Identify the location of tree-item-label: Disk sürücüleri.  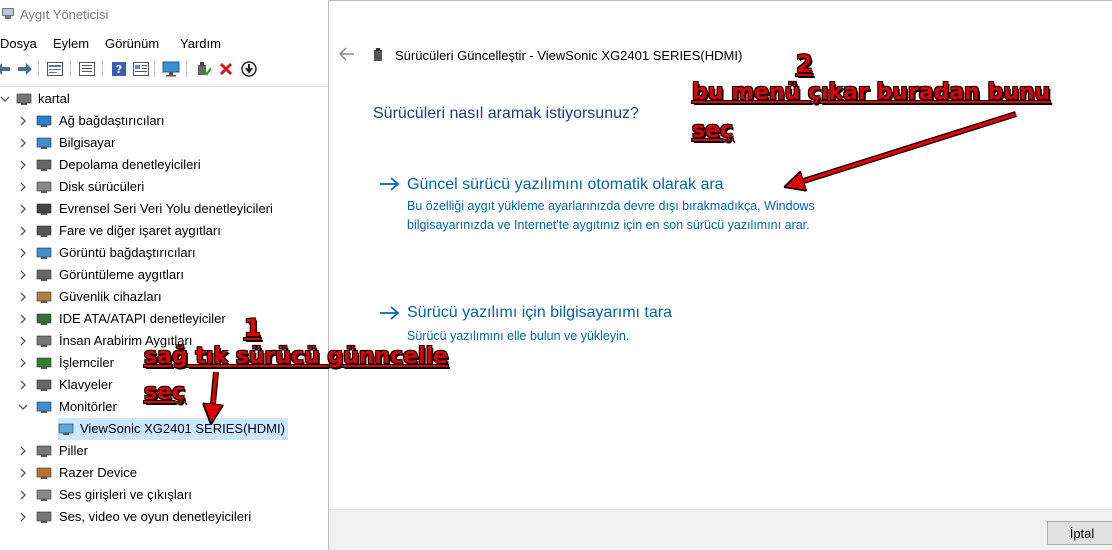
(102, 186).